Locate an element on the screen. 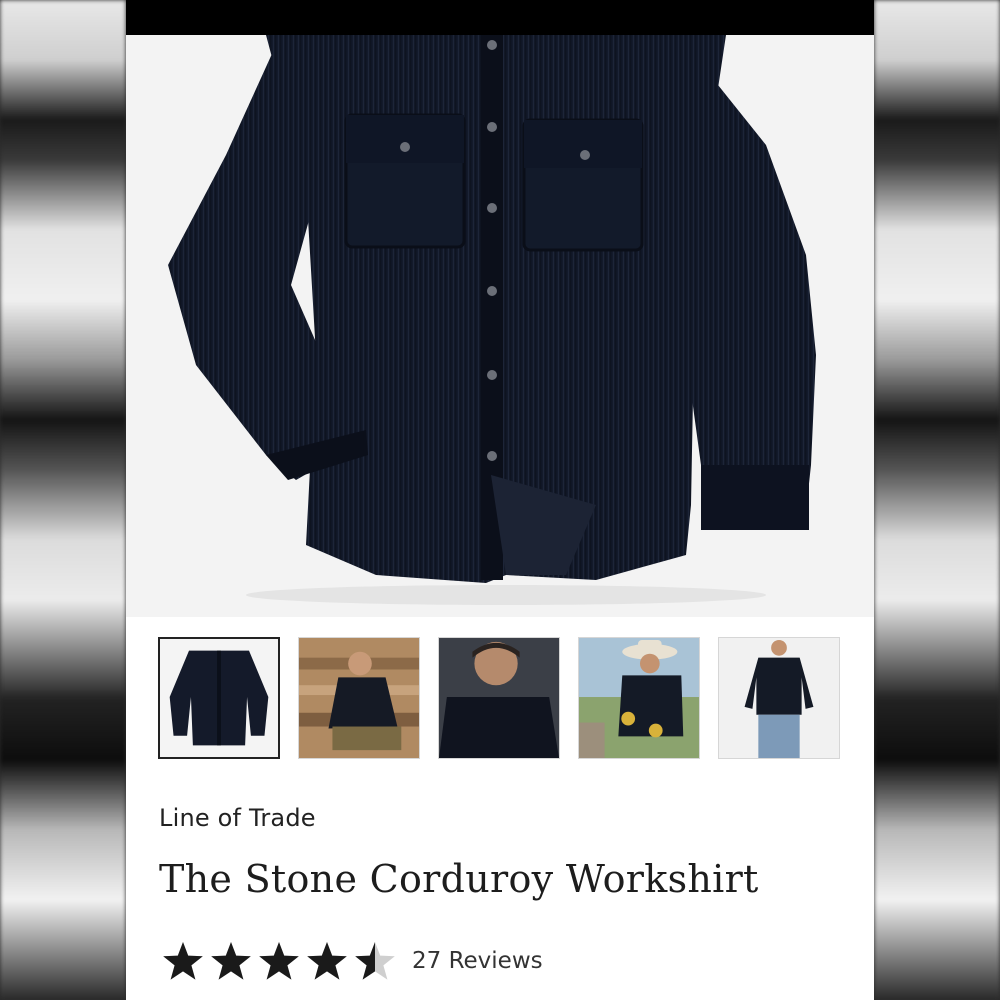  thumb-model-standing is located at coordinates (779, 698).